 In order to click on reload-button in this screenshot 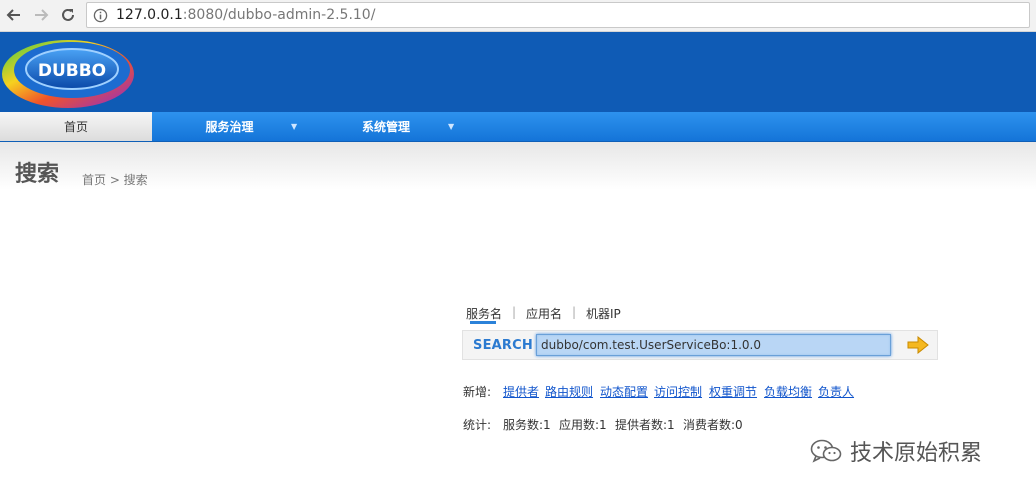, I will do `click(68, 15)`.